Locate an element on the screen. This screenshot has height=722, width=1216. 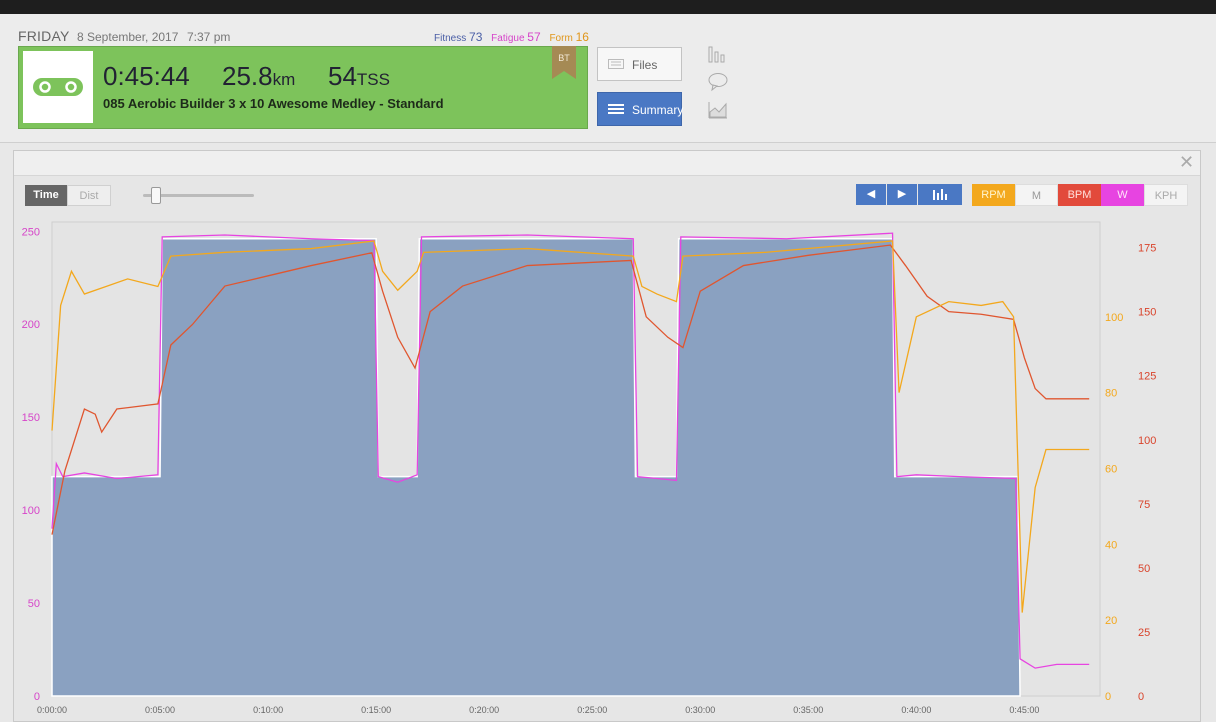
x-tick-label: 0:05:00 is located at coordinates (160, 710).